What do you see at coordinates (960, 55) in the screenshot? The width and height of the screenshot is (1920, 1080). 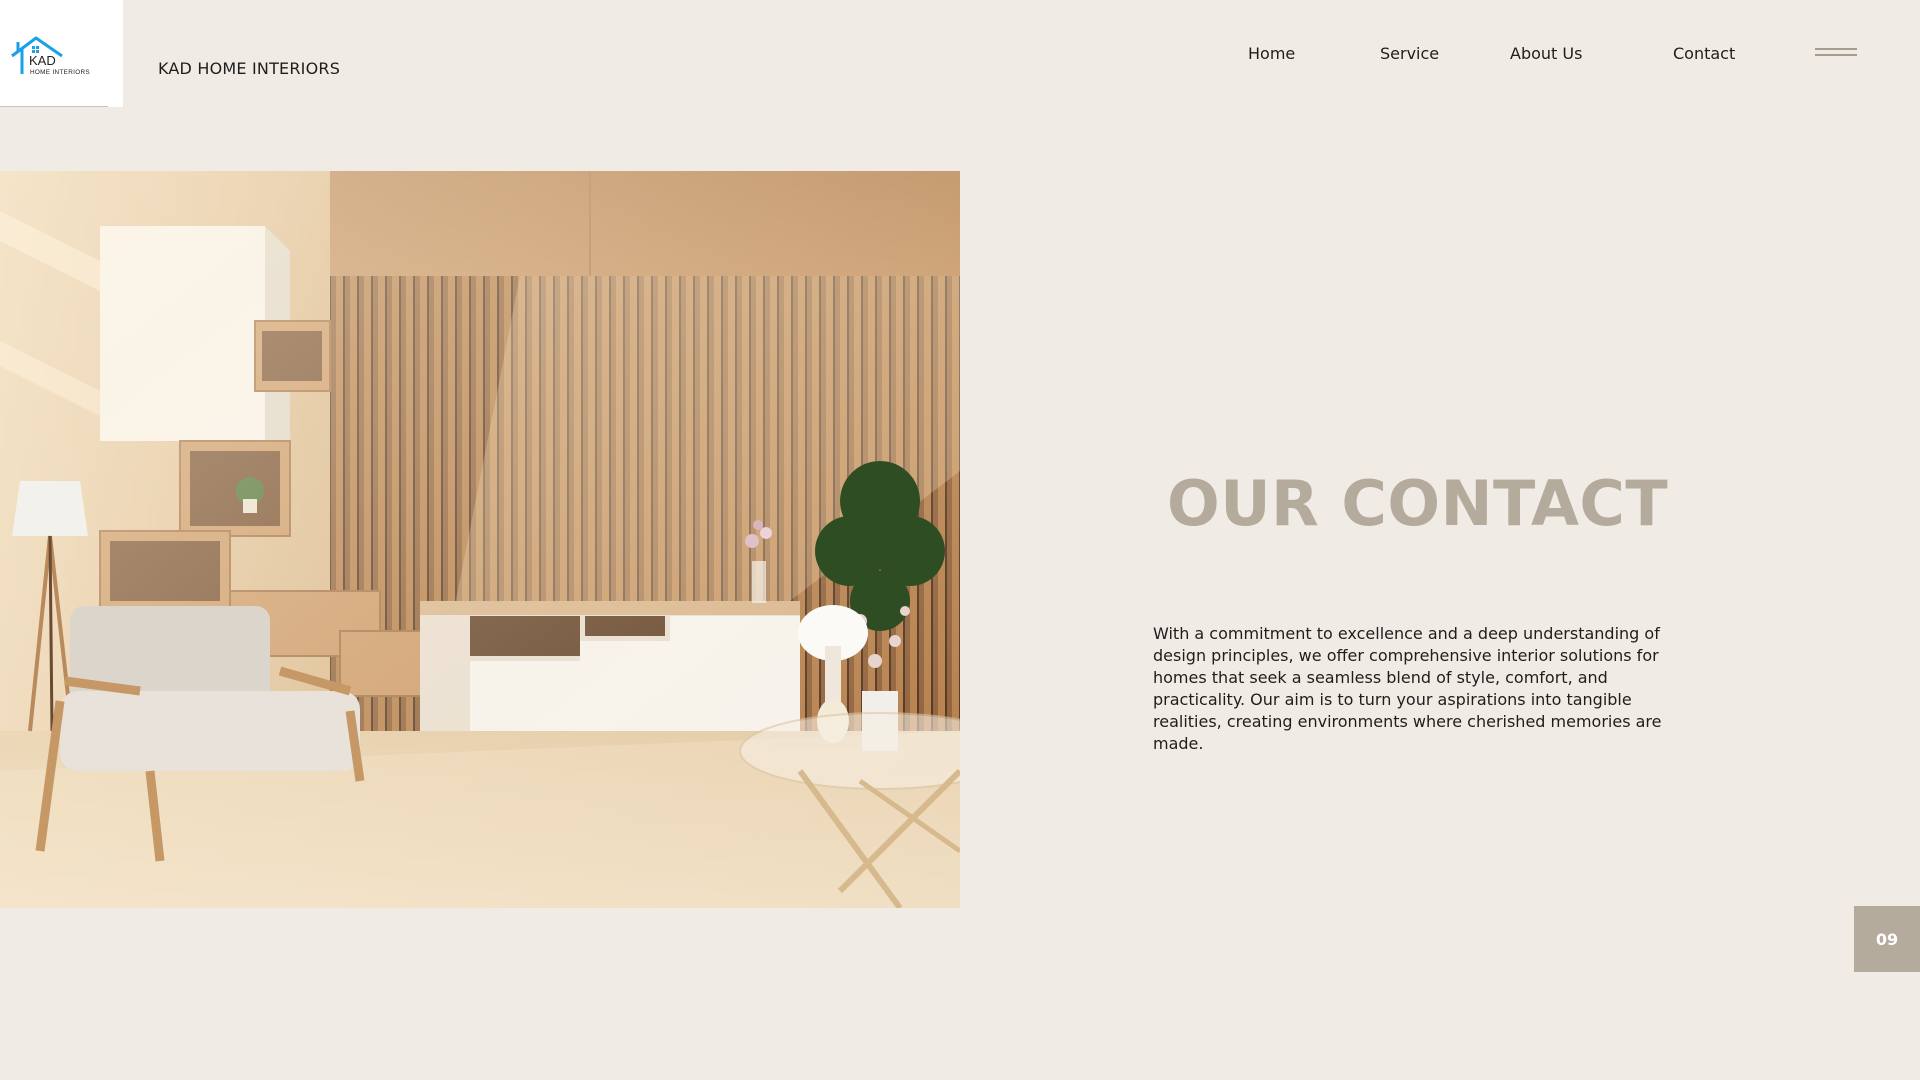 I see `main-nav: Home Service About Us Contact` at bounding box center [960, 55].